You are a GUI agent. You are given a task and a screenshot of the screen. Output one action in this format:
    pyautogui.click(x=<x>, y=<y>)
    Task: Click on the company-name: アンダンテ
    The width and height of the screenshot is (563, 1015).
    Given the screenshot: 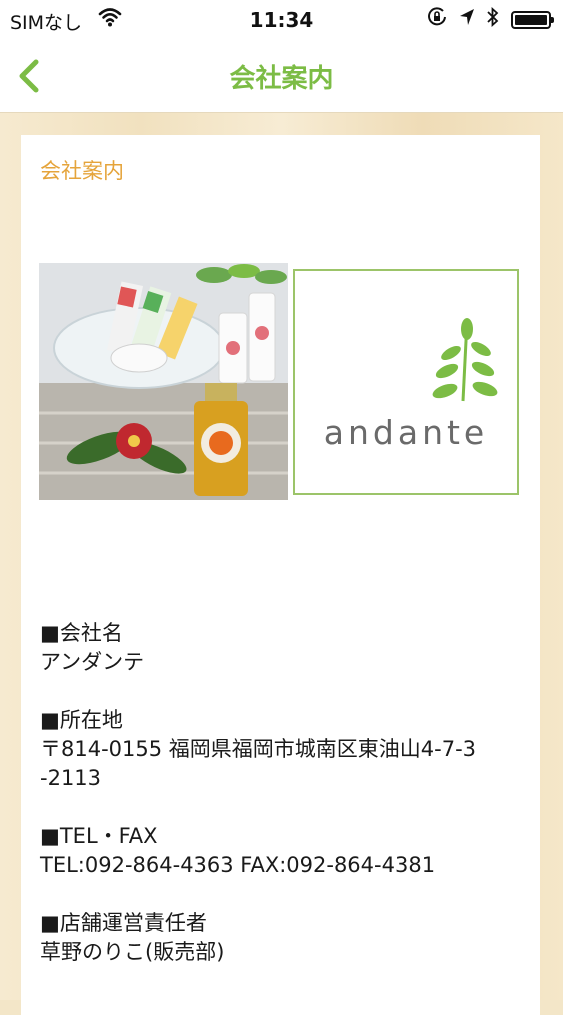 What is the action you would take?
    pyautogui.click(x=92, y=662)
    